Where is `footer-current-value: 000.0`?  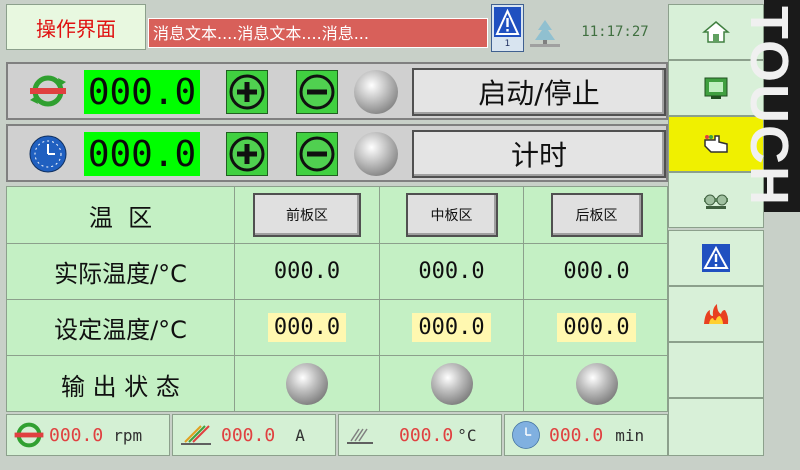 footer-current-value: 000.0 is located at coordinates (248, 435).